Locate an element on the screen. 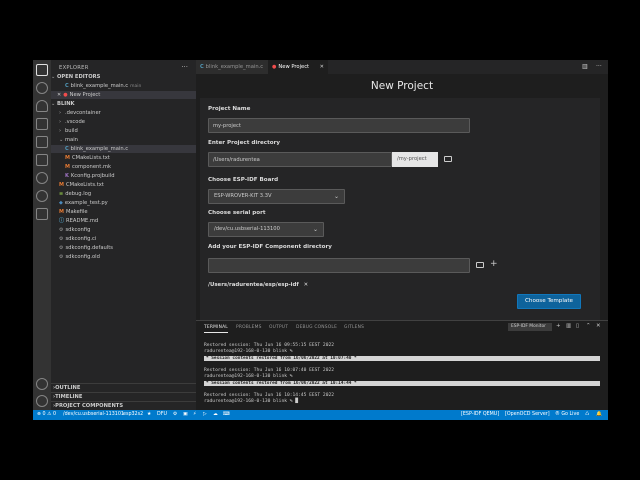 The width and height of the screenshot is (640, 480). terminal-icon: ⌨ is located at coordinates (226, 415).